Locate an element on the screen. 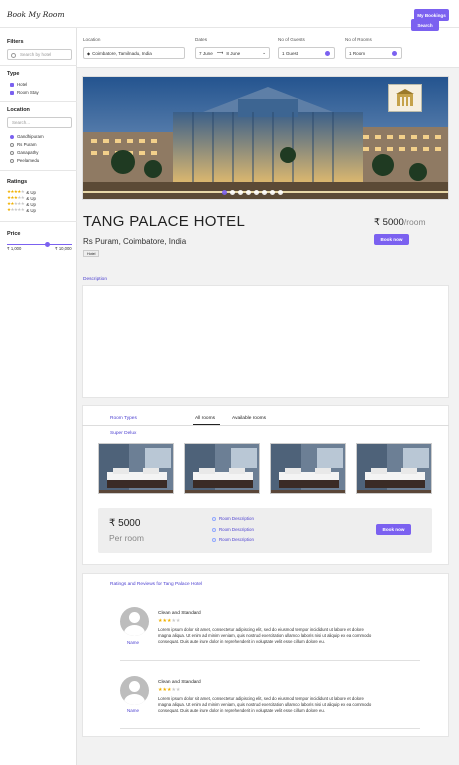 The height and width of the screenshot is (765, 459). dates-input: 7 June ⟶ 8 June ⌄ is located at coordinates (232, 53).